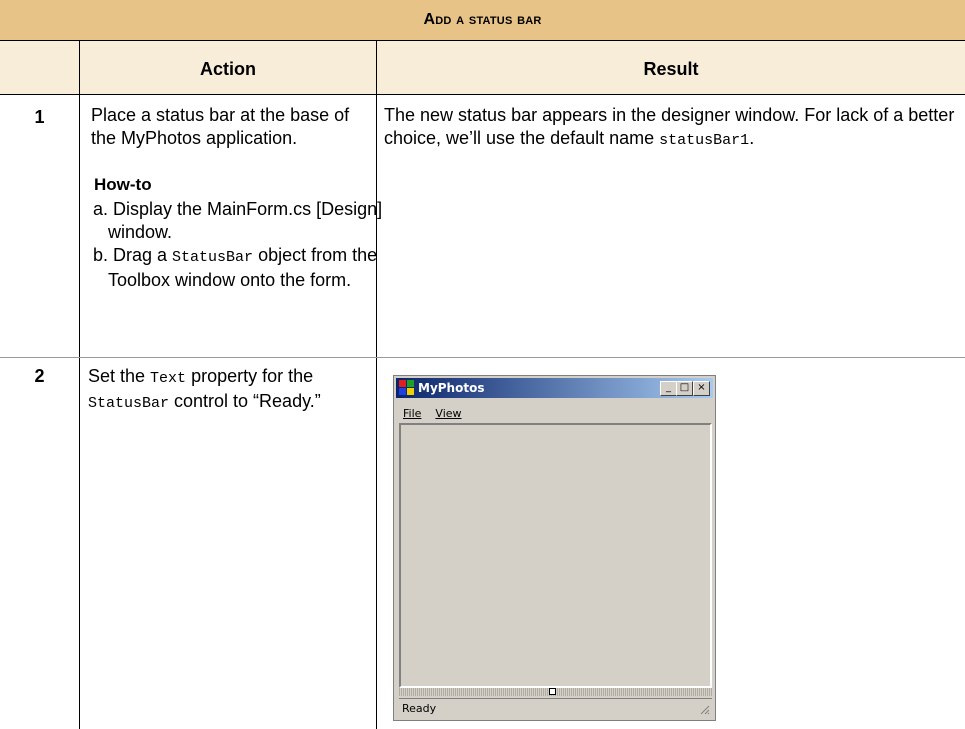 This screenshot has width=965, height=729. I want to click on row-divider, so click(482, 357).